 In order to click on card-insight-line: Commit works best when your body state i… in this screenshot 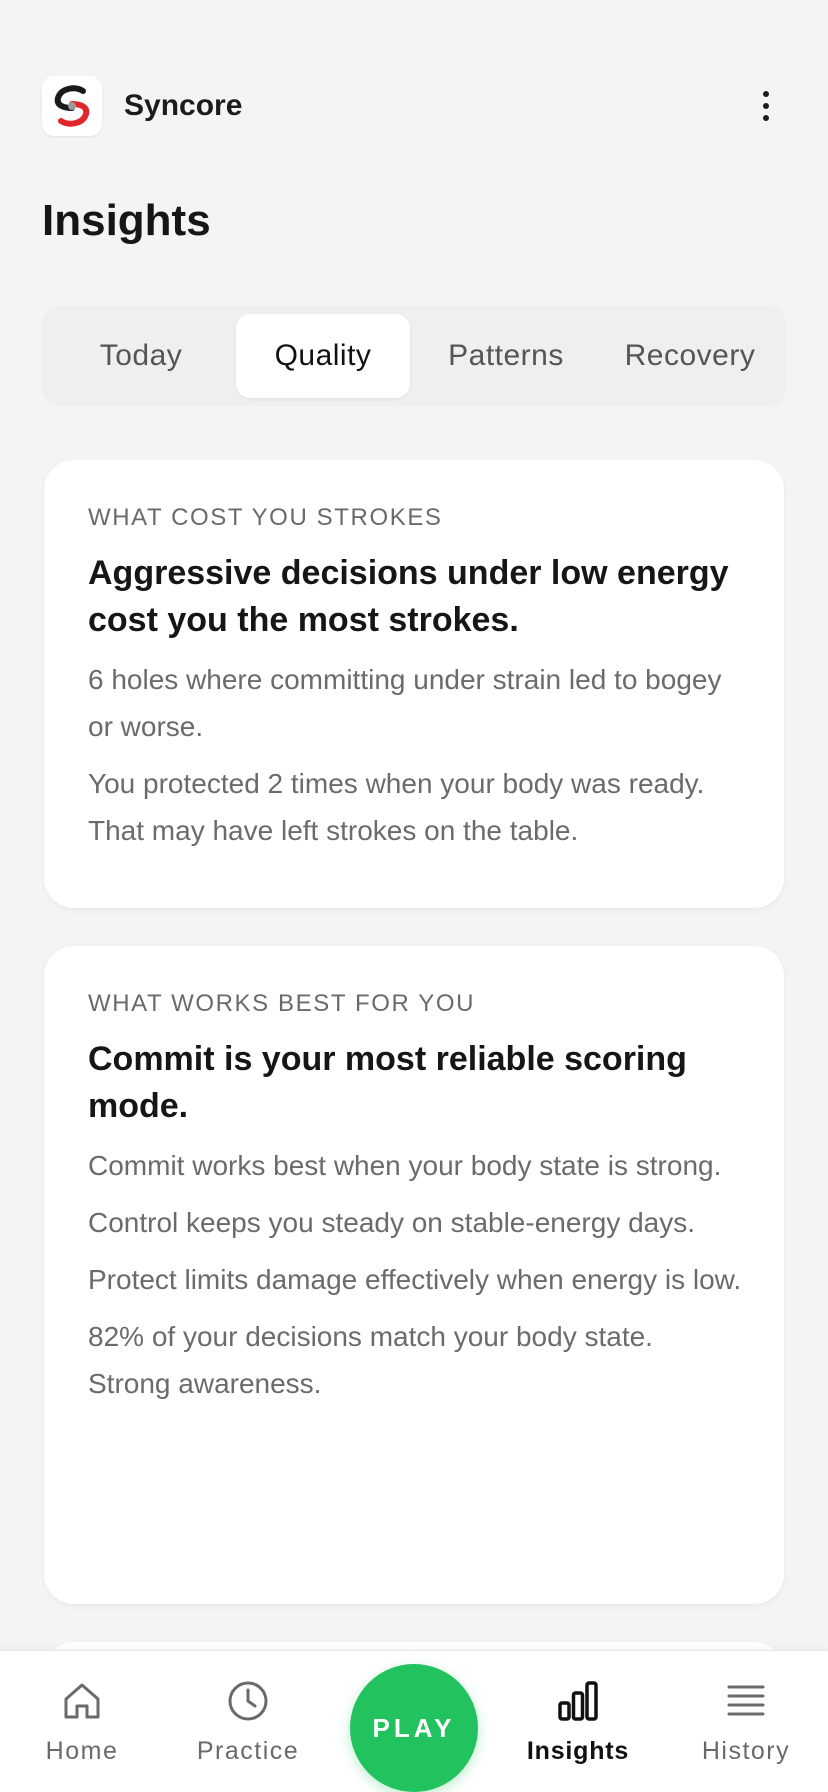, I will do `click(405, 1165)`.